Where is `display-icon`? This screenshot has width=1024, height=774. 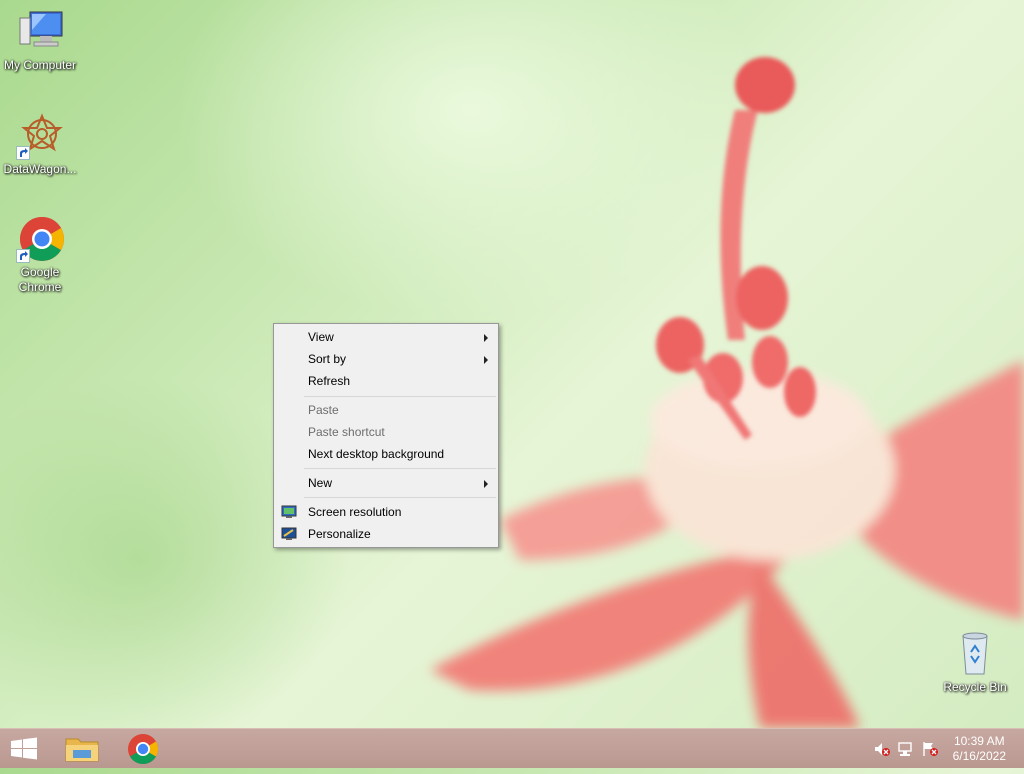 display-icon is located at coordinates (289, 512).